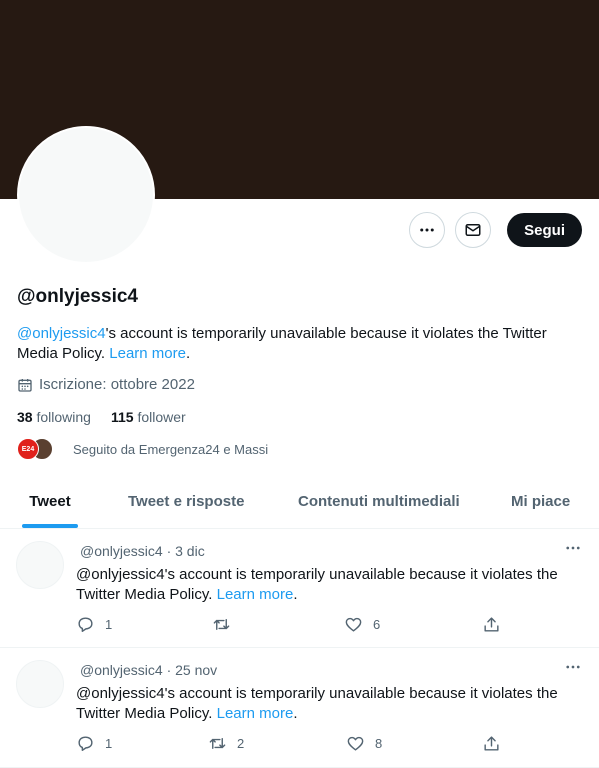 Image resolution: width=599 pixels, height=768 pixels. I want to click on following-link: 38 following, so click(54, 417).